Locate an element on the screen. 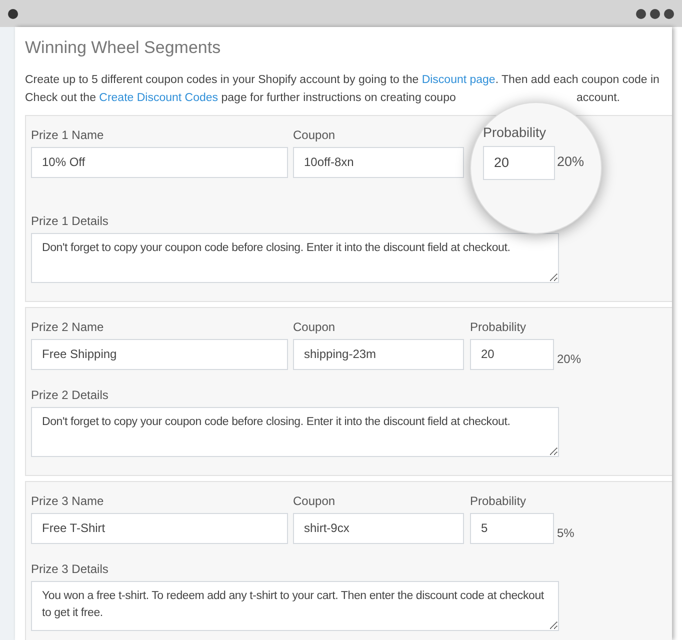  prize-name-field: 10% Off is located at coordinates (159, 162).